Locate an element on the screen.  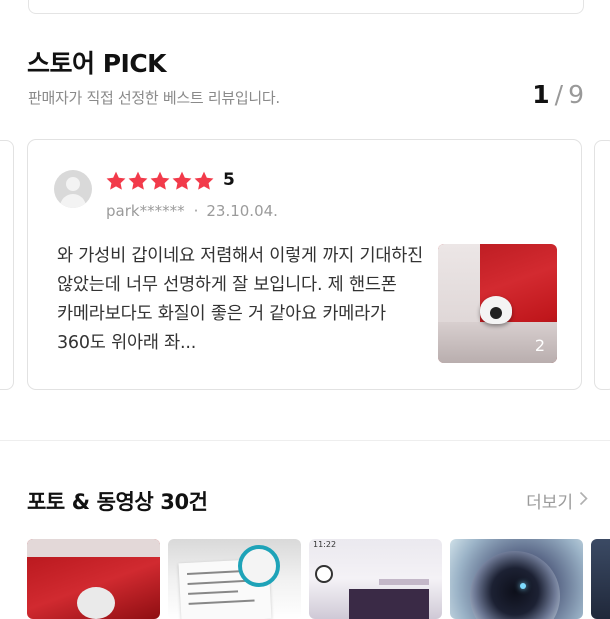
photo-thumbnail-3: 11:22 is located at coordinates (375, 579).